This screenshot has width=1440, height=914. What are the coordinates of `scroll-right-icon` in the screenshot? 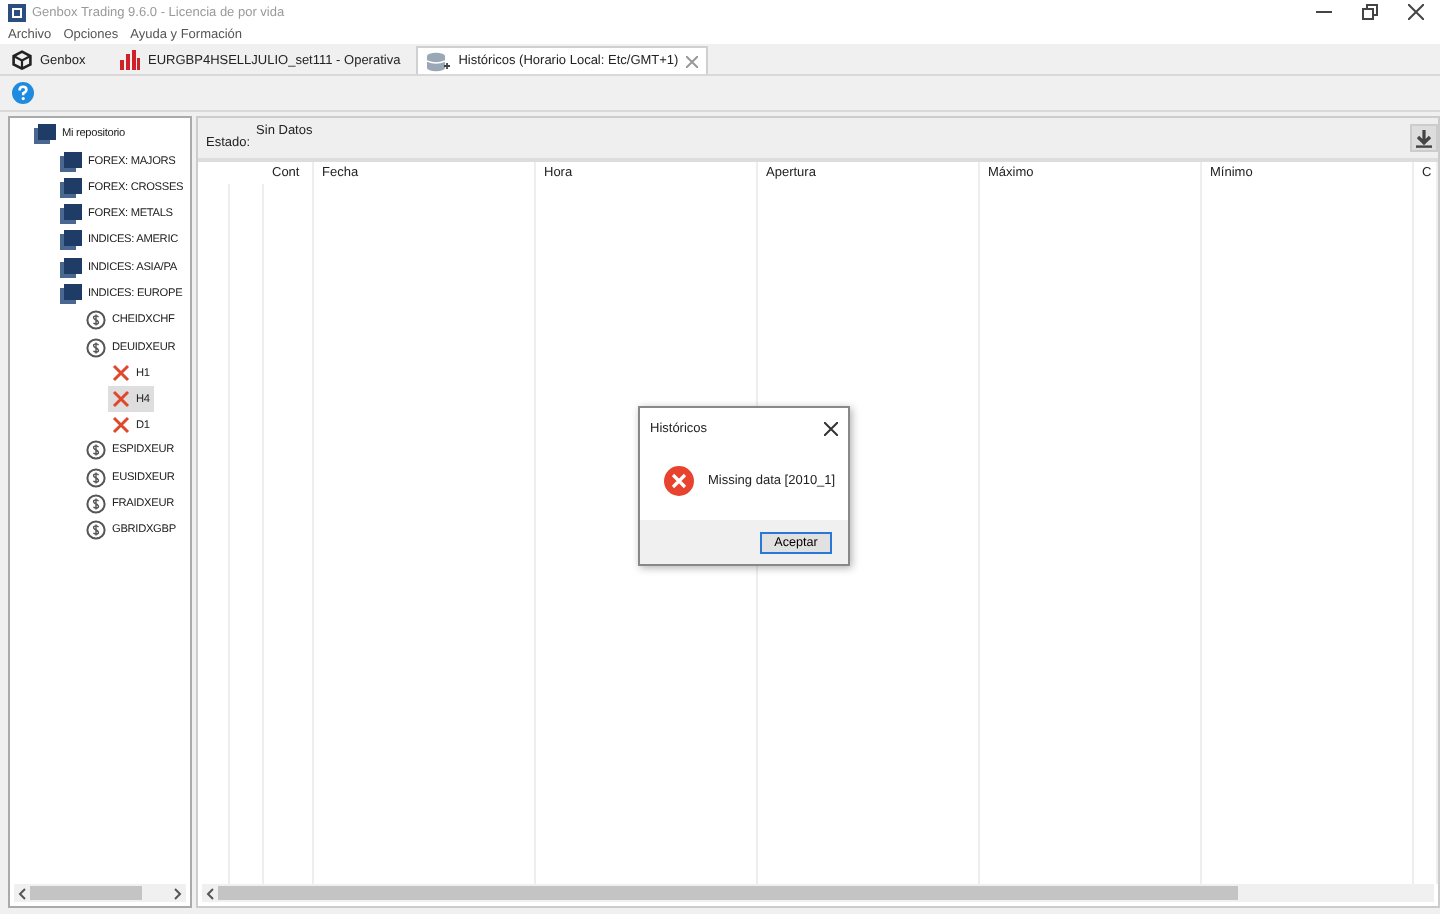 It's located at (178, 893).